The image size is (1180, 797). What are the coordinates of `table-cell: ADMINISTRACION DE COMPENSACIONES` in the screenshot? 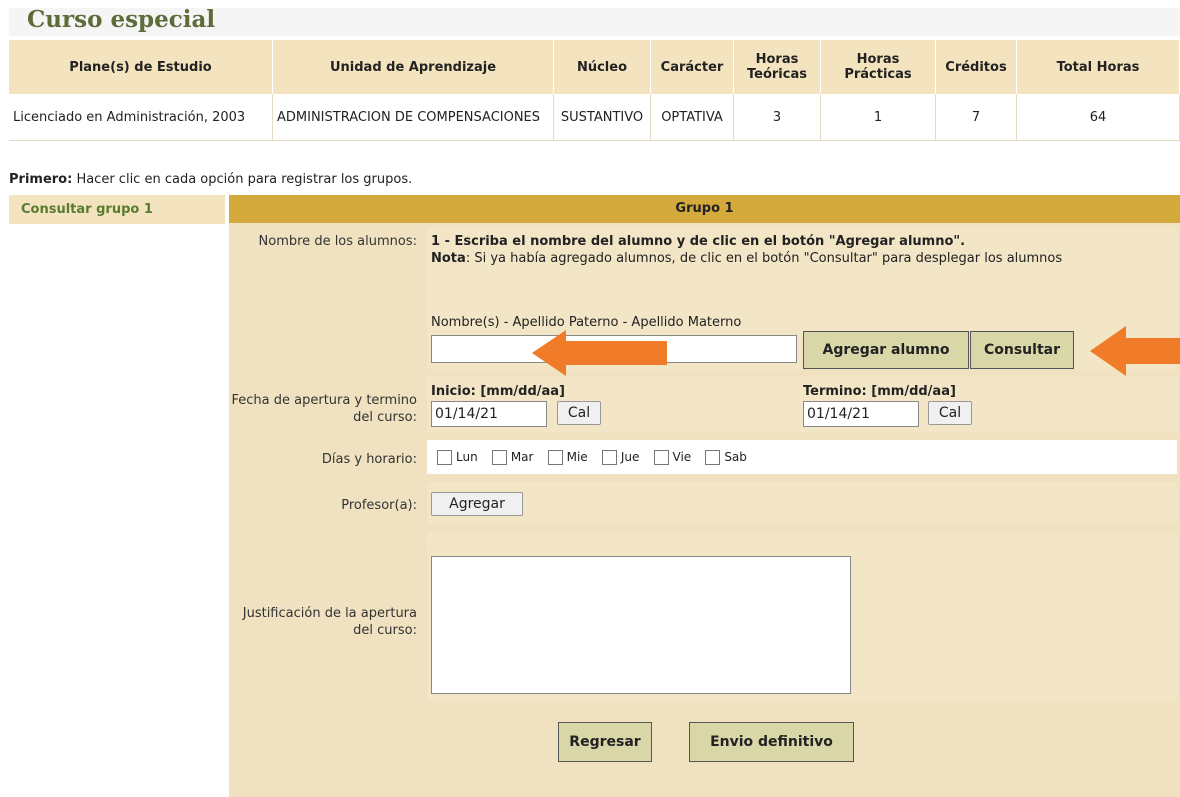 It's located at (413, 117).